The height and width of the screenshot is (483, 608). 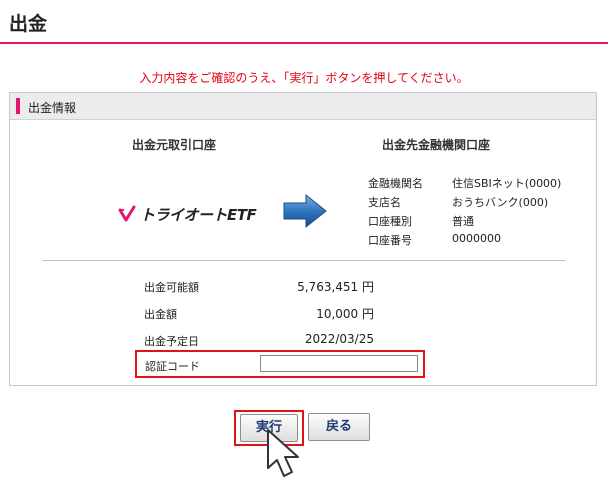 What do you see at coordinates (304, 260) in the screenshot?
I see `section-divider` at bounding box center [304, 260].